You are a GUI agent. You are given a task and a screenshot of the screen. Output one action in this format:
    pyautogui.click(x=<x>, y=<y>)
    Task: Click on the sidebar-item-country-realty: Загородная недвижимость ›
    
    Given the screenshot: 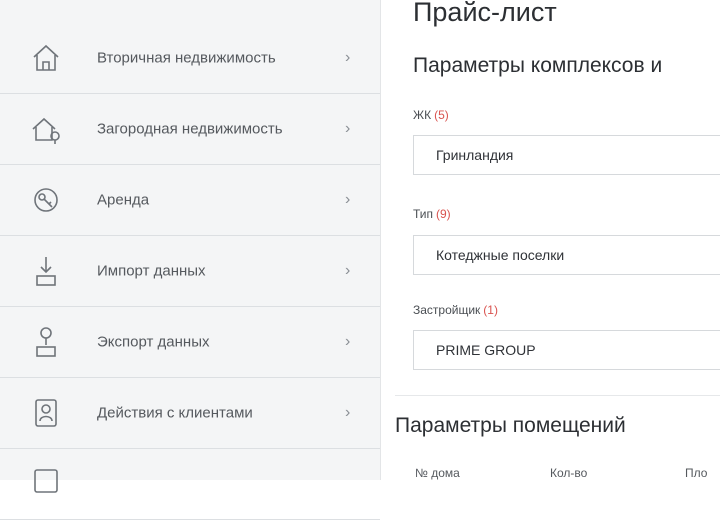 What is the action you would take?
    pyautogui.click(x=190, y=129)
    